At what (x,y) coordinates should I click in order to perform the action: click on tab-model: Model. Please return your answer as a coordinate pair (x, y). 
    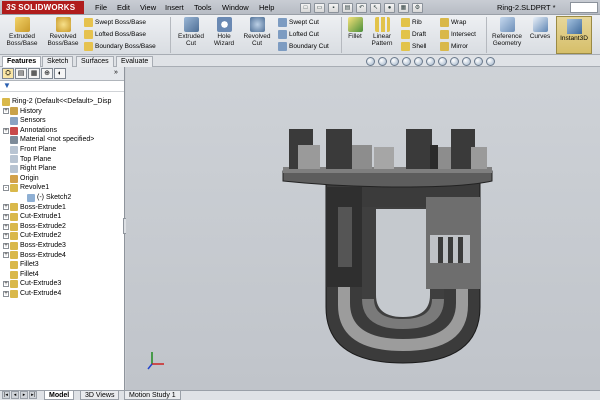
    Looking at the image, I should click on (59, 395).